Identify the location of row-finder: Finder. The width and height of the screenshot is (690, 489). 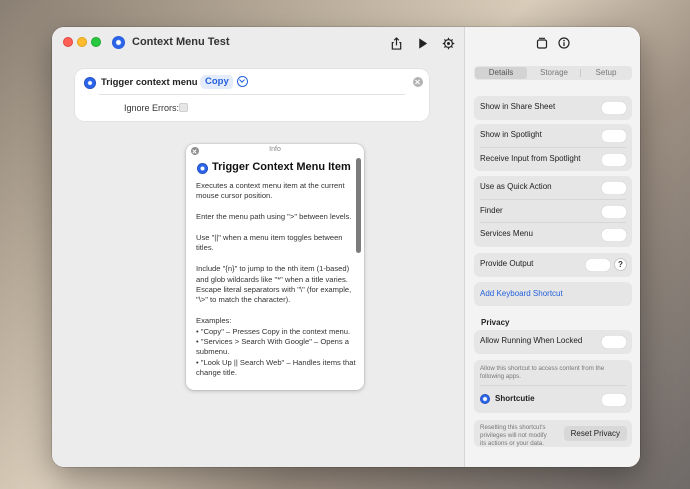
(553, 211).